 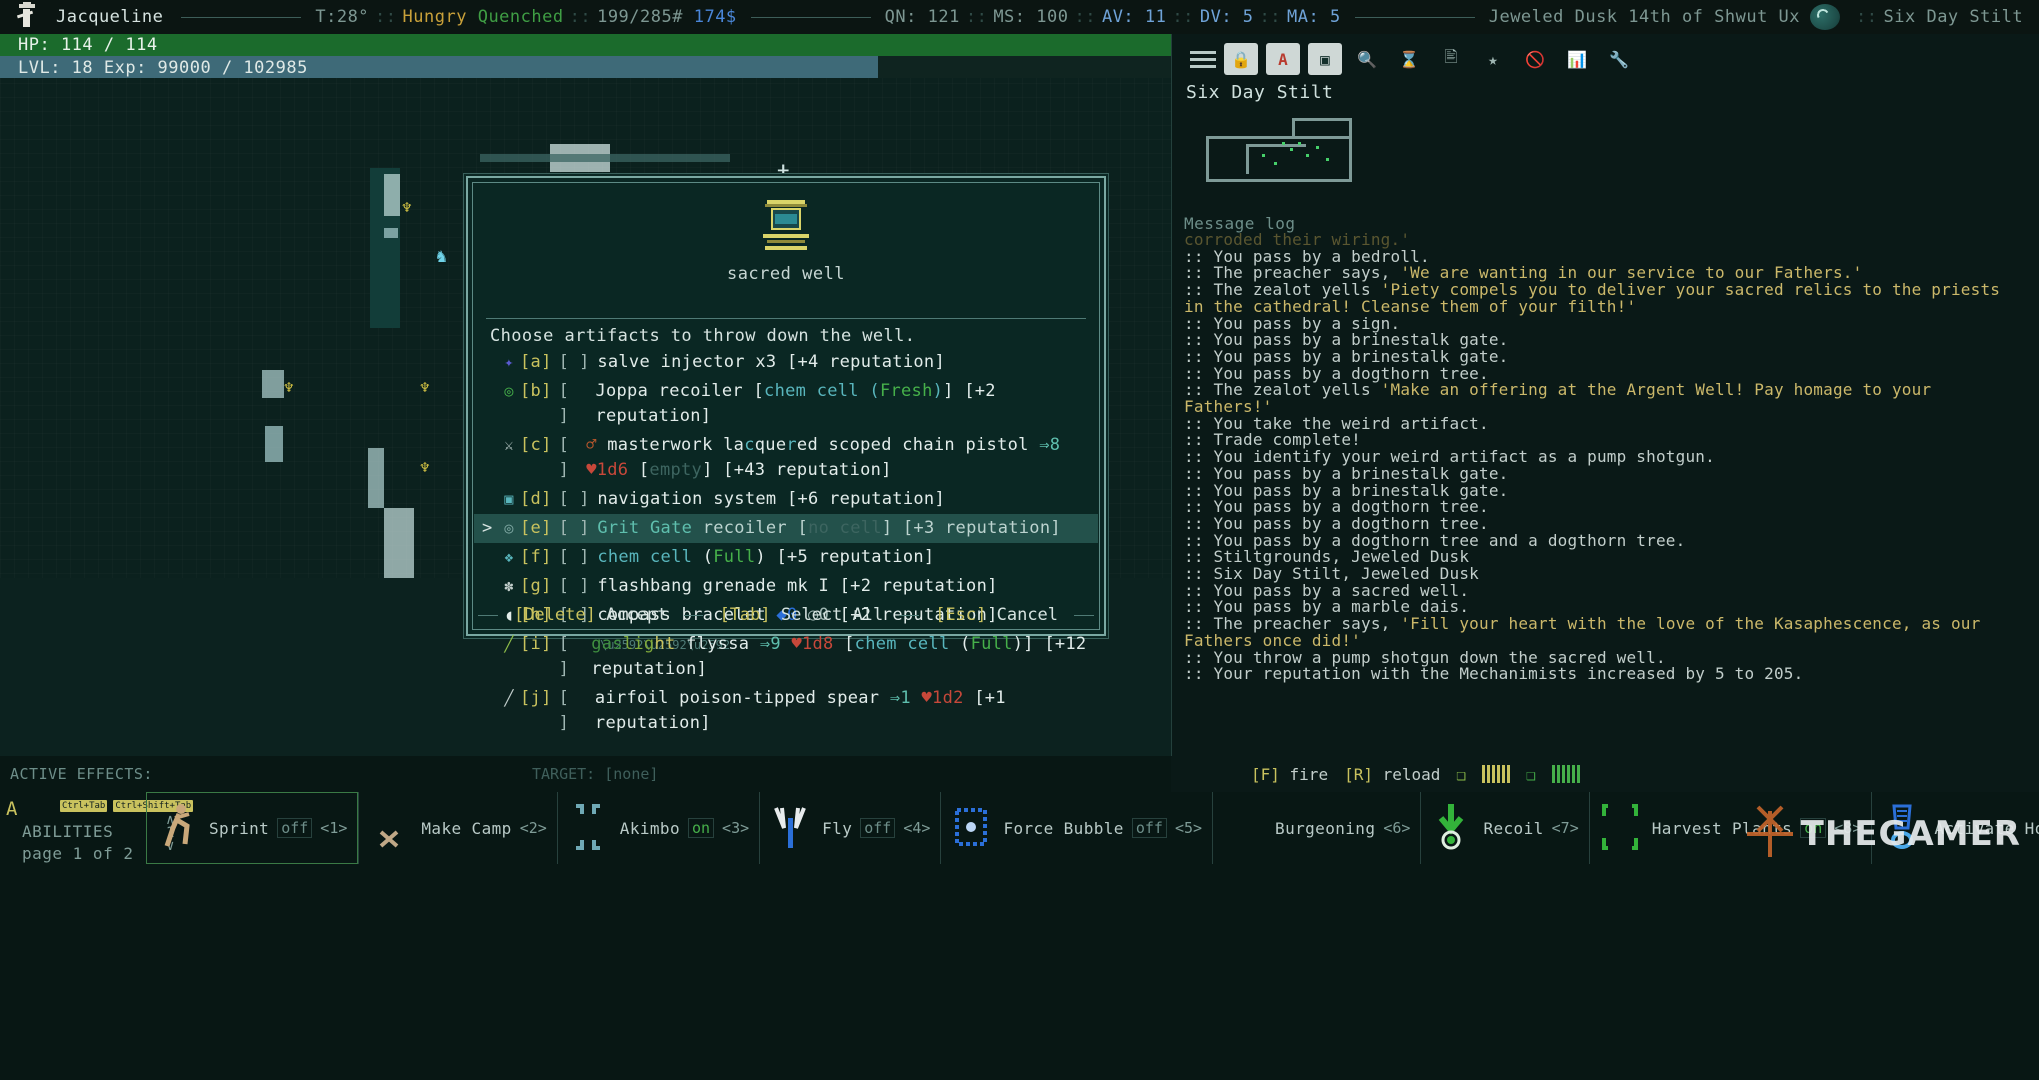 What do you see at coordinates (736, 828) in the screenshot?
I see `ability-hotkey: <3>` at bounding box center [736, 828].